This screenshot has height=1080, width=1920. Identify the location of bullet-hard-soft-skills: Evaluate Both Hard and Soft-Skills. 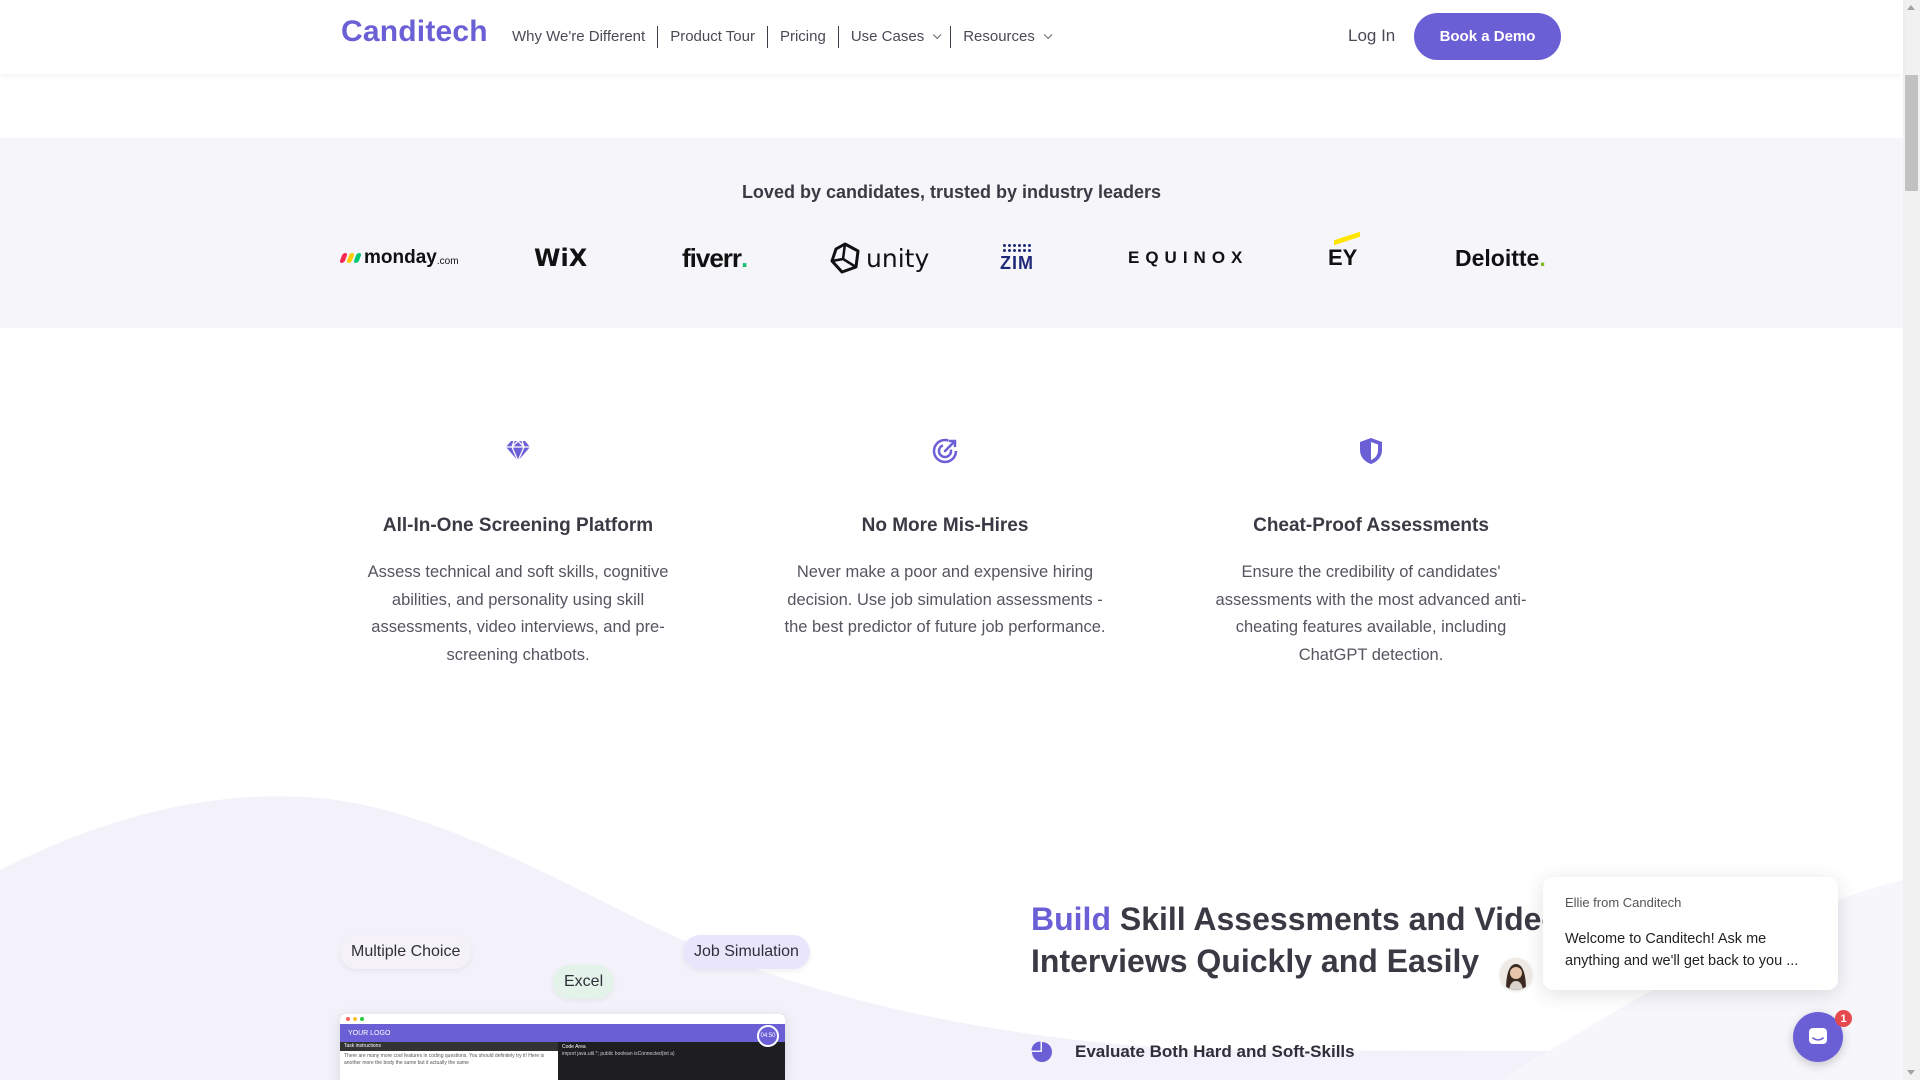
(1193, 1052).